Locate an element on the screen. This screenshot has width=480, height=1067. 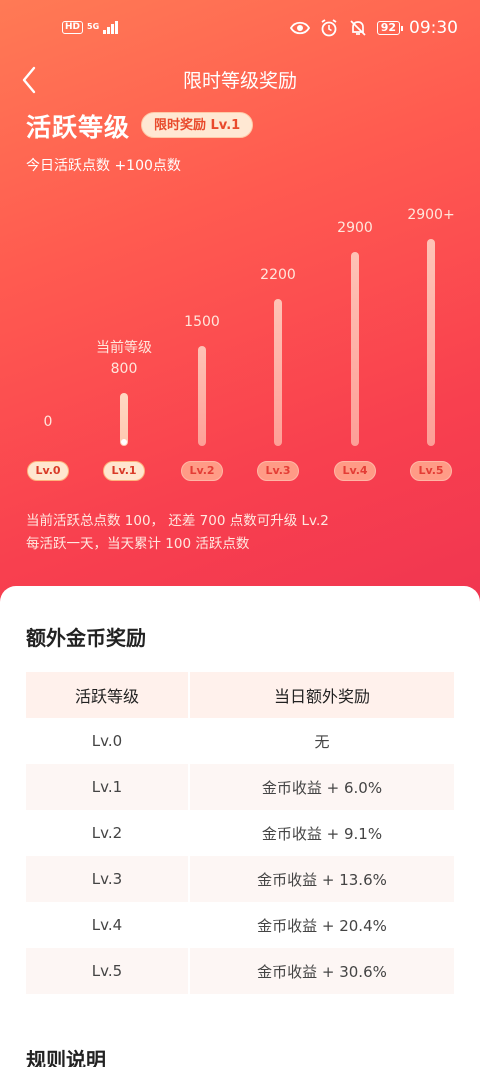
reward-cell: 金币收益 + 6.0% is located at coordinates (322, 787).